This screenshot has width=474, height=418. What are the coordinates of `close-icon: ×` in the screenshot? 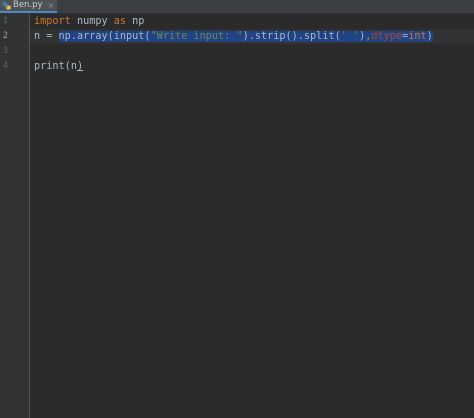 It's located at (51, 5).